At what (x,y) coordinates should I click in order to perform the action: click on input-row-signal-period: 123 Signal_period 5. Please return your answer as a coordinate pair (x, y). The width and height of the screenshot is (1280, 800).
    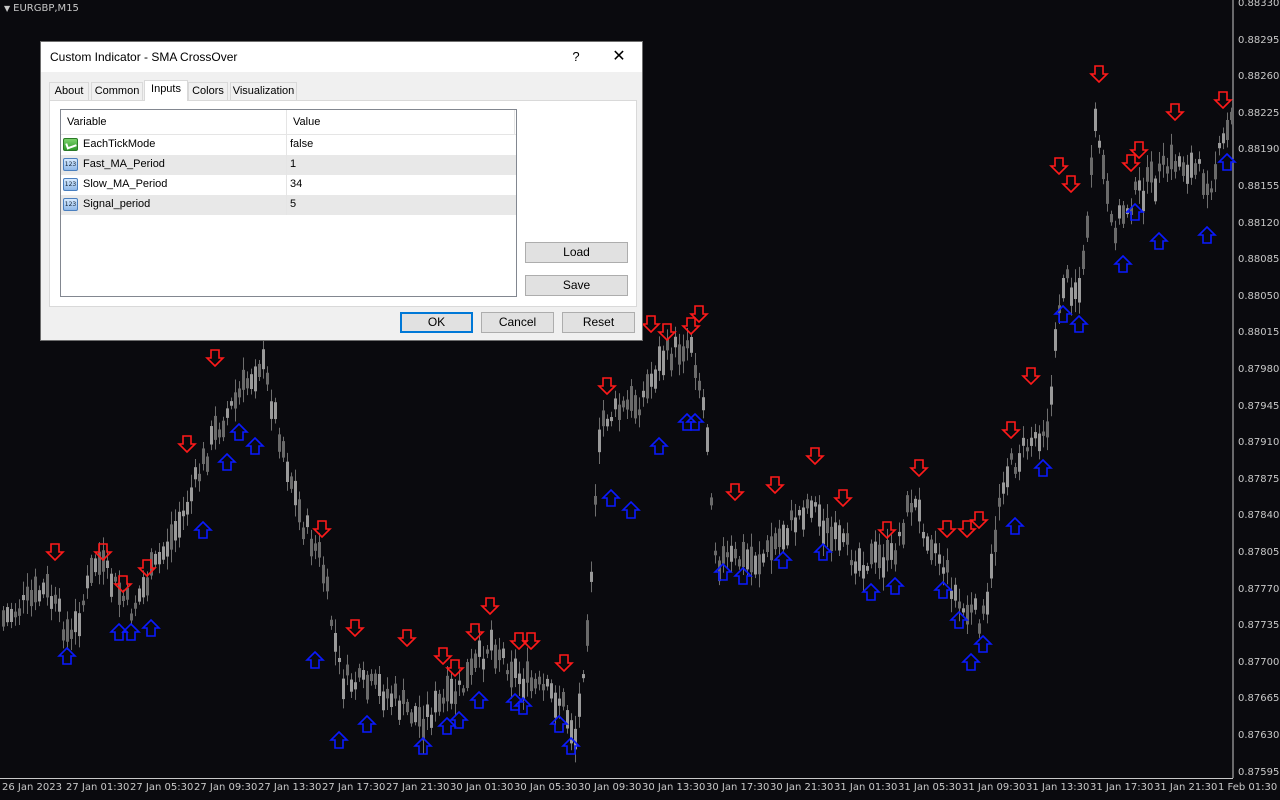
    Looking at the image, I should click on (288, 205).